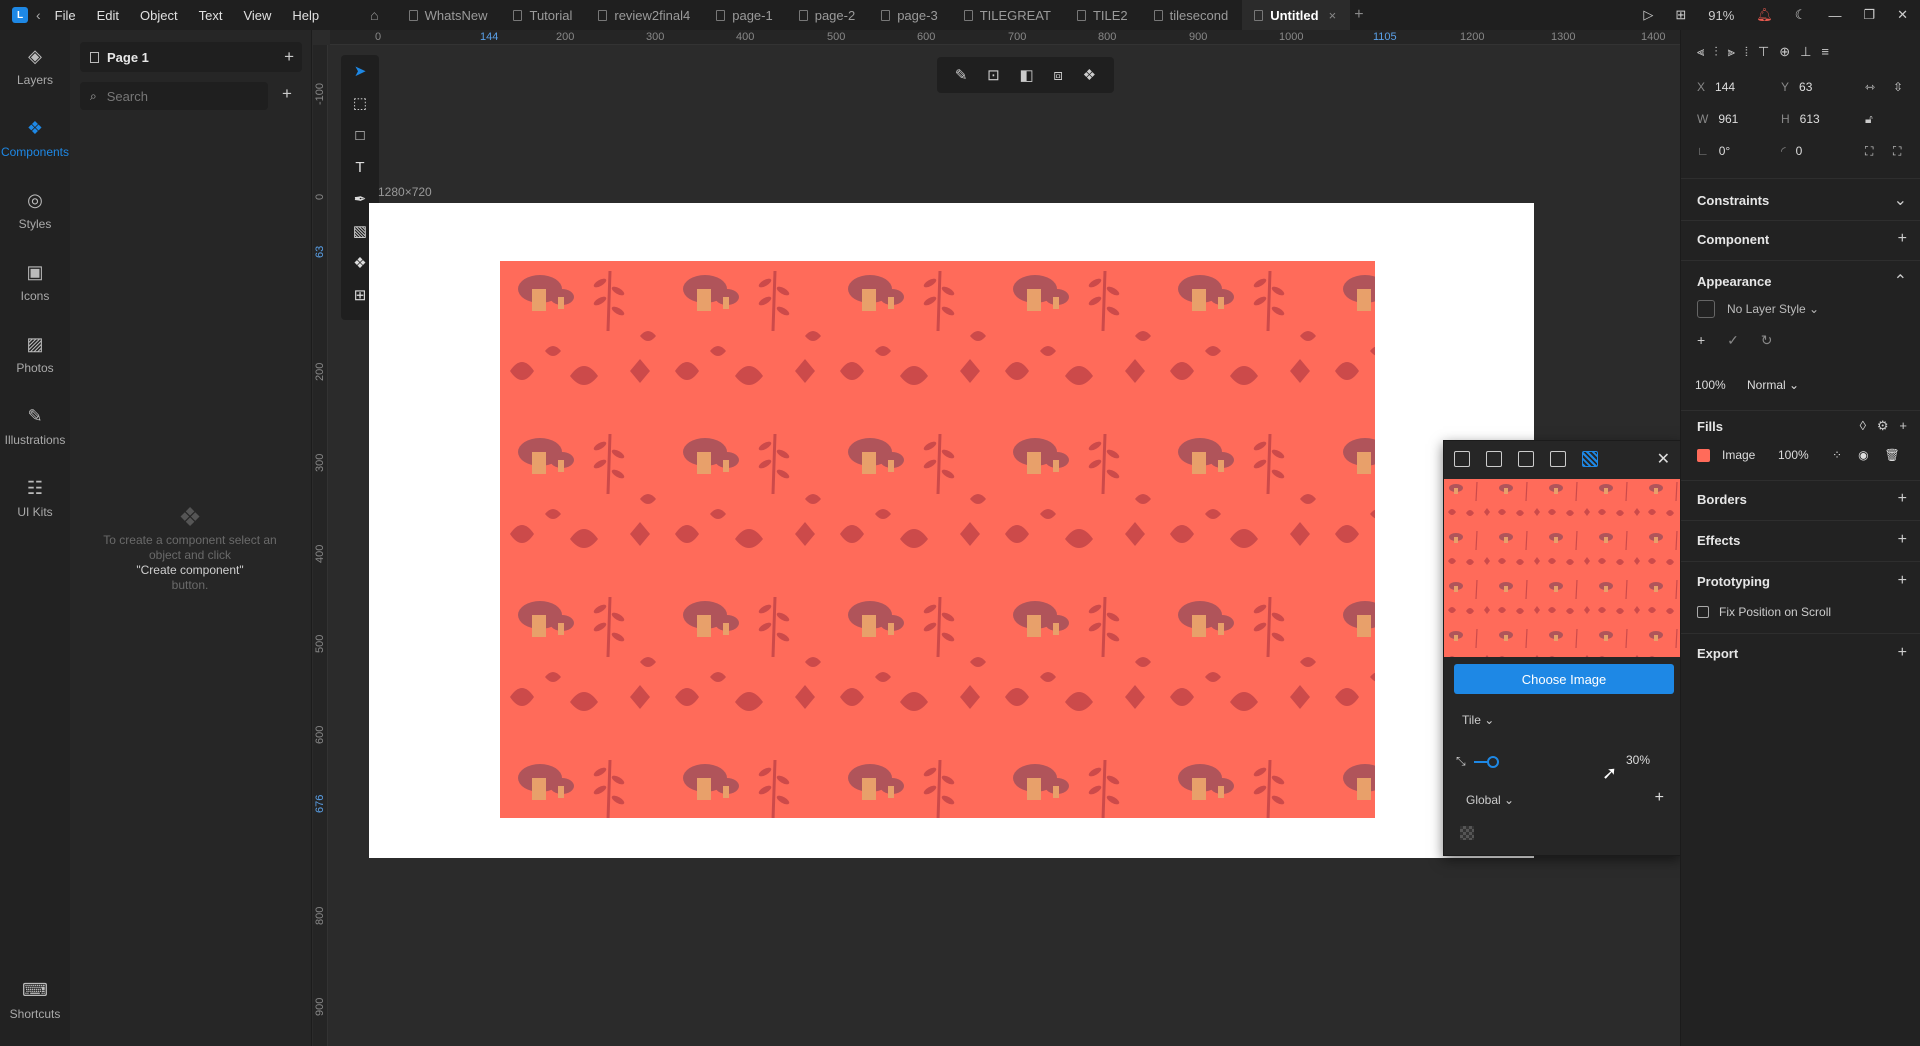  Describe the element at coordinates (1834, 15) in the screenshot. I see `minimize-icon: —` at that location.